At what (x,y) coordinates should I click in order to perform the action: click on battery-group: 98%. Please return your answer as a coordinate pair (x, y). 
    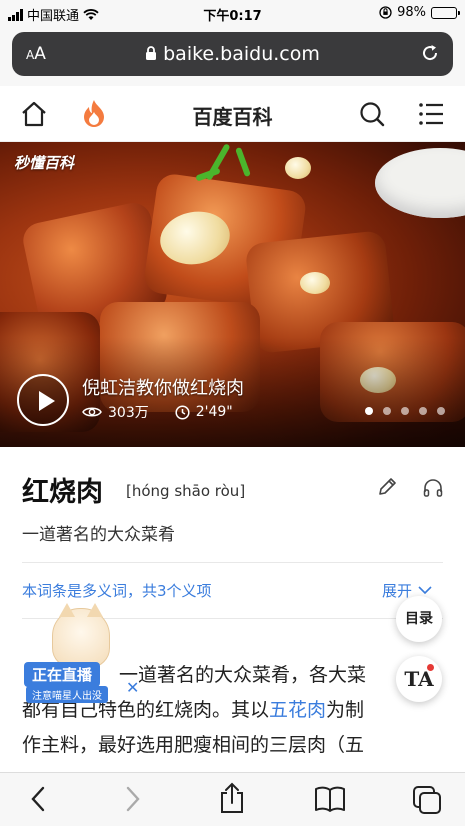
    Looking at the image, I should click on (419, 12).